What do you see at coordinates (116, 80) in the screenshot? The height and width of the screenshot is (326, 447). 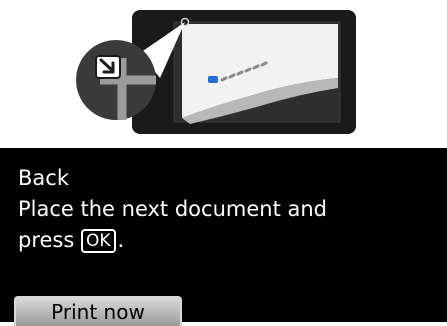 I see `corner-arrow-icon` at bounding box center [116, 80].